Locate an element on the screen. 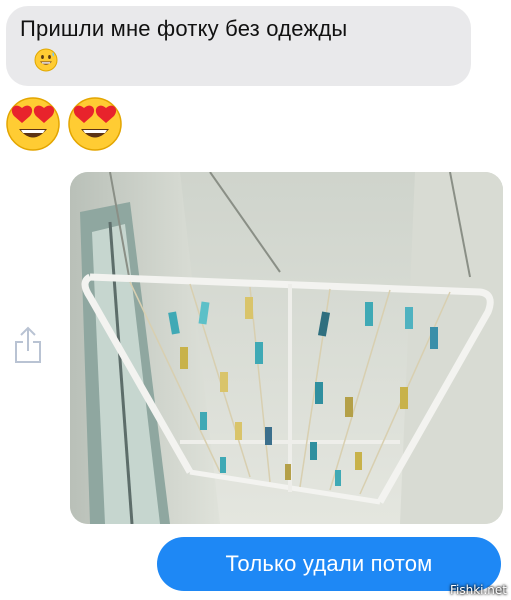 The height and width of the screenshot is (600, 511). grinning-sweat-emoji-icon is located at coordinates (46, 62).